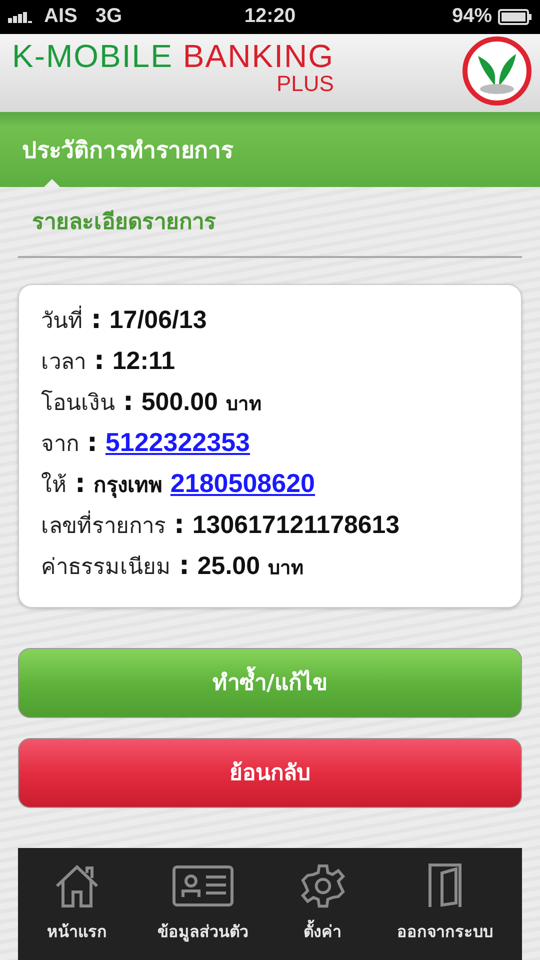 The width and height of the screenshot is (540, 960). Describe the element at coordinates (445, 886) in the screenshot. I see `door-icon` at that location.